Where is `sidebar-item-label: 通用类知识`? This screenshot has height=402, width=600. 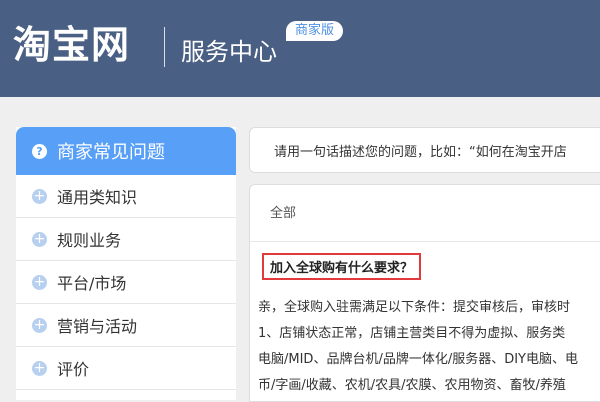 sidebar-item-label: 通用类知识 is located at coordinates (97, 197).